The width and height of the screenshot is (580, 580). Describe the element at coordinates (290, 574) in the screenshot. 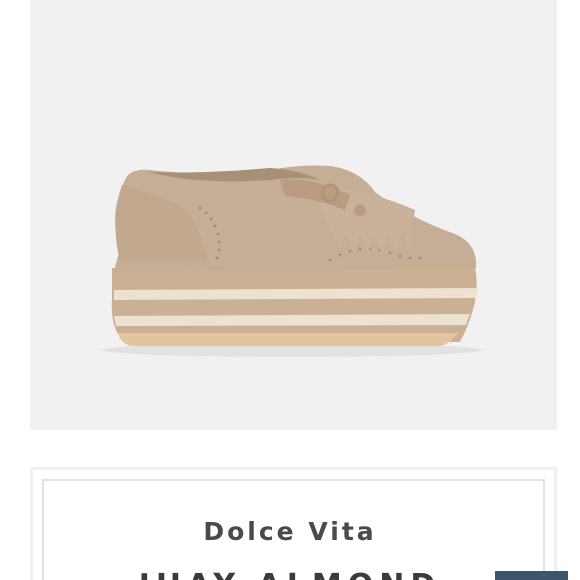

I see `product-name: JHAY ALMOND` at that location.